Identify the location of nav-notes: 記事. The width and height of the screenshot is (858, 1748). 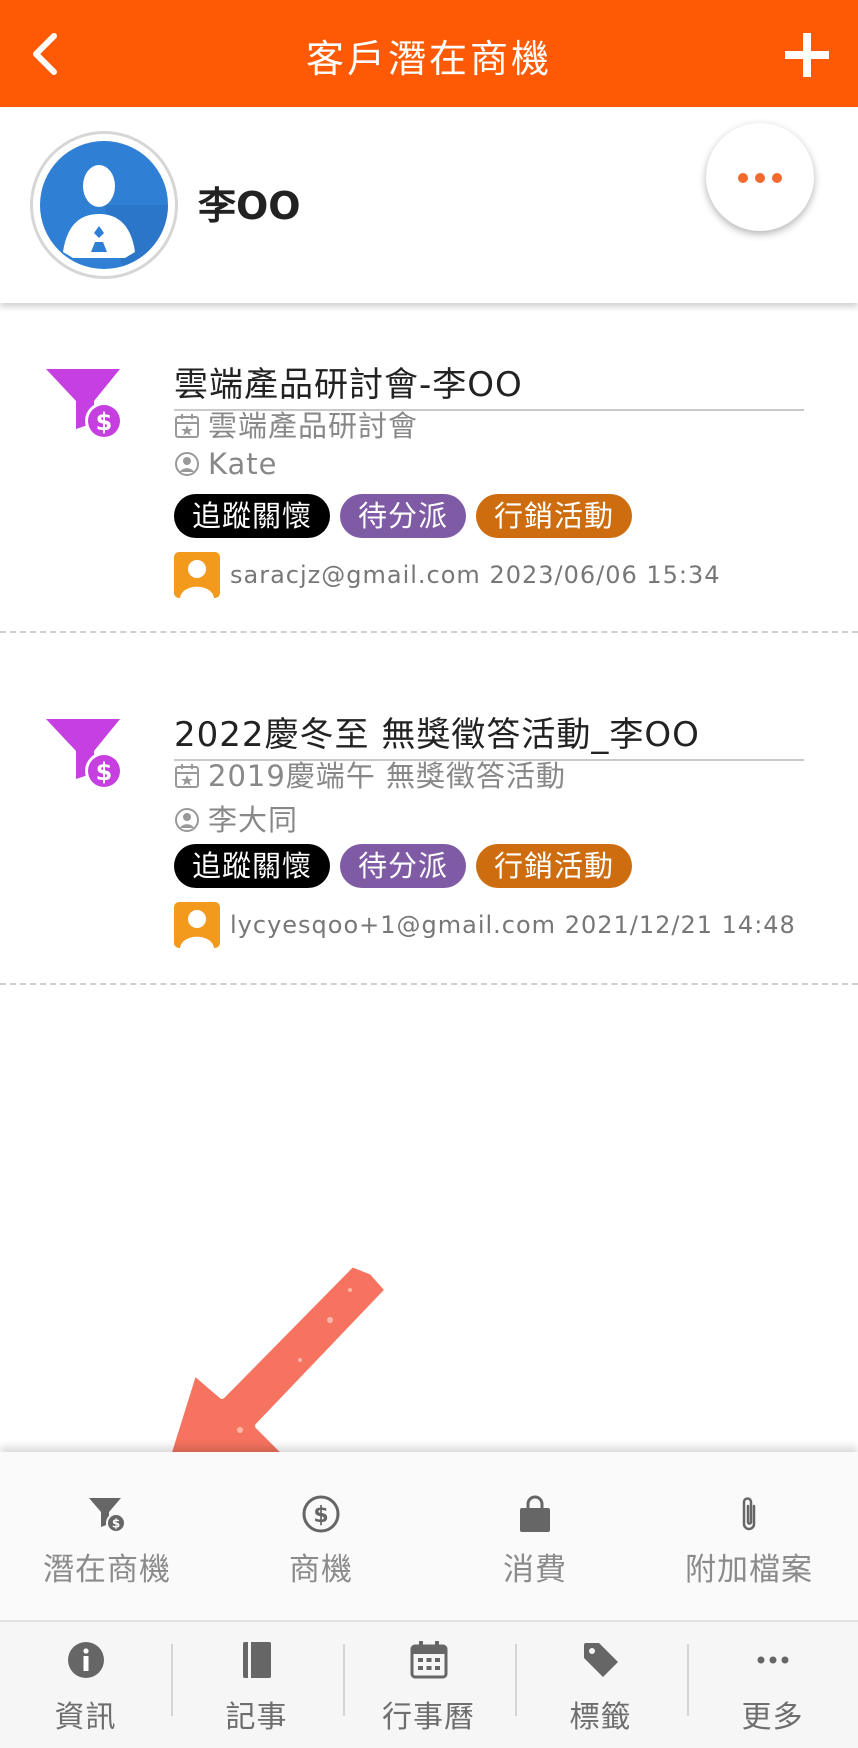
(256, 1685).